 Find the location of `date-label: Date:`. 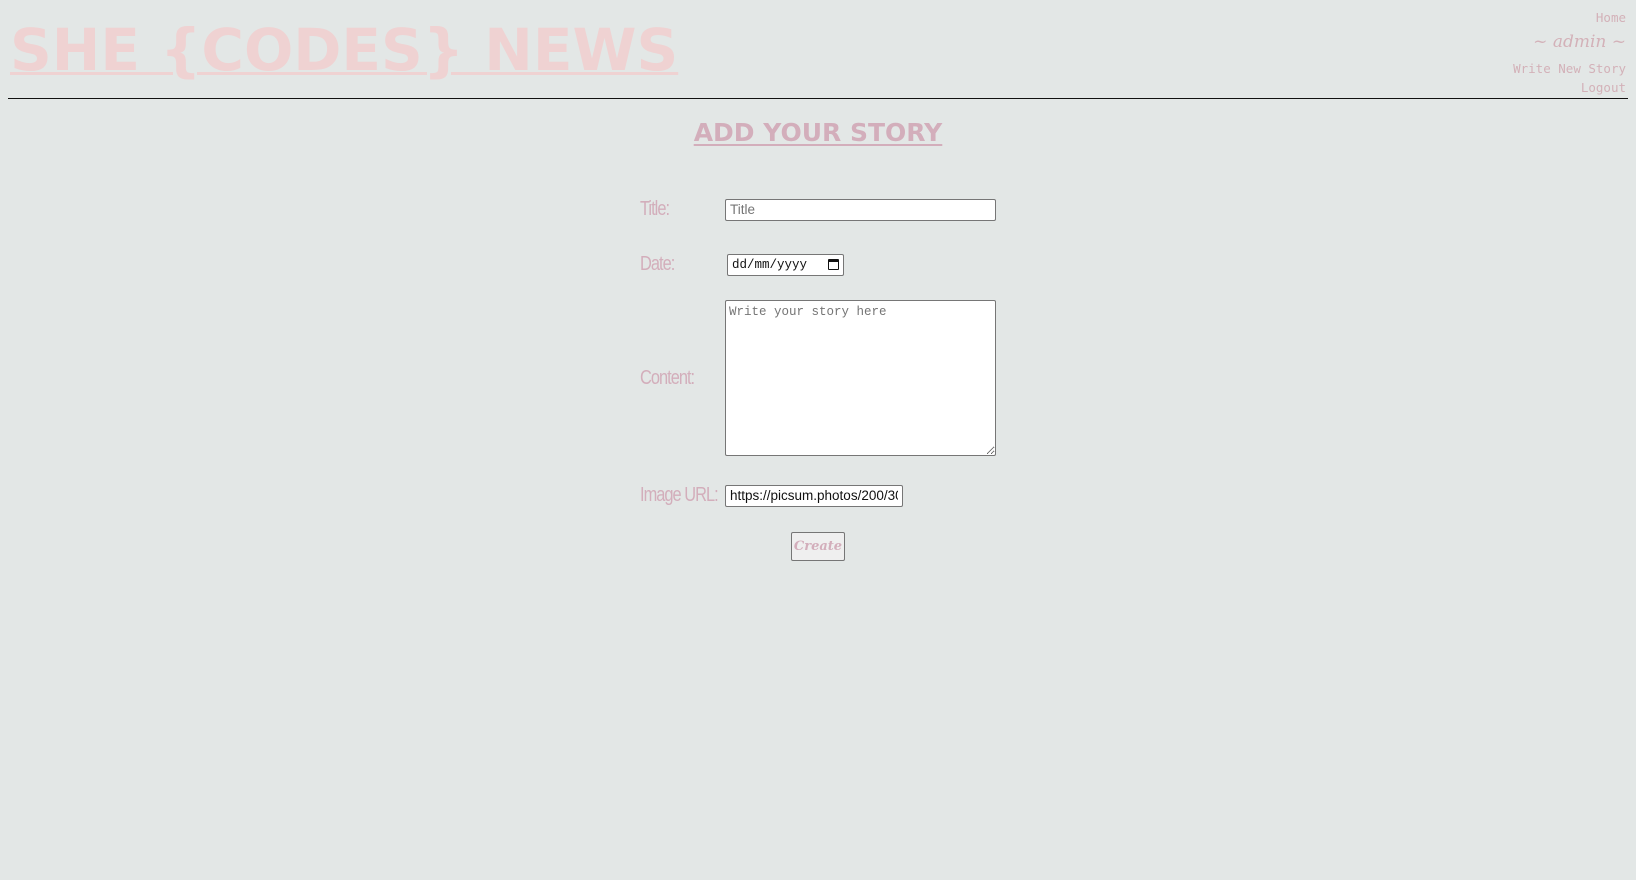

date-label: Date: is located at coordinates (657, 264).